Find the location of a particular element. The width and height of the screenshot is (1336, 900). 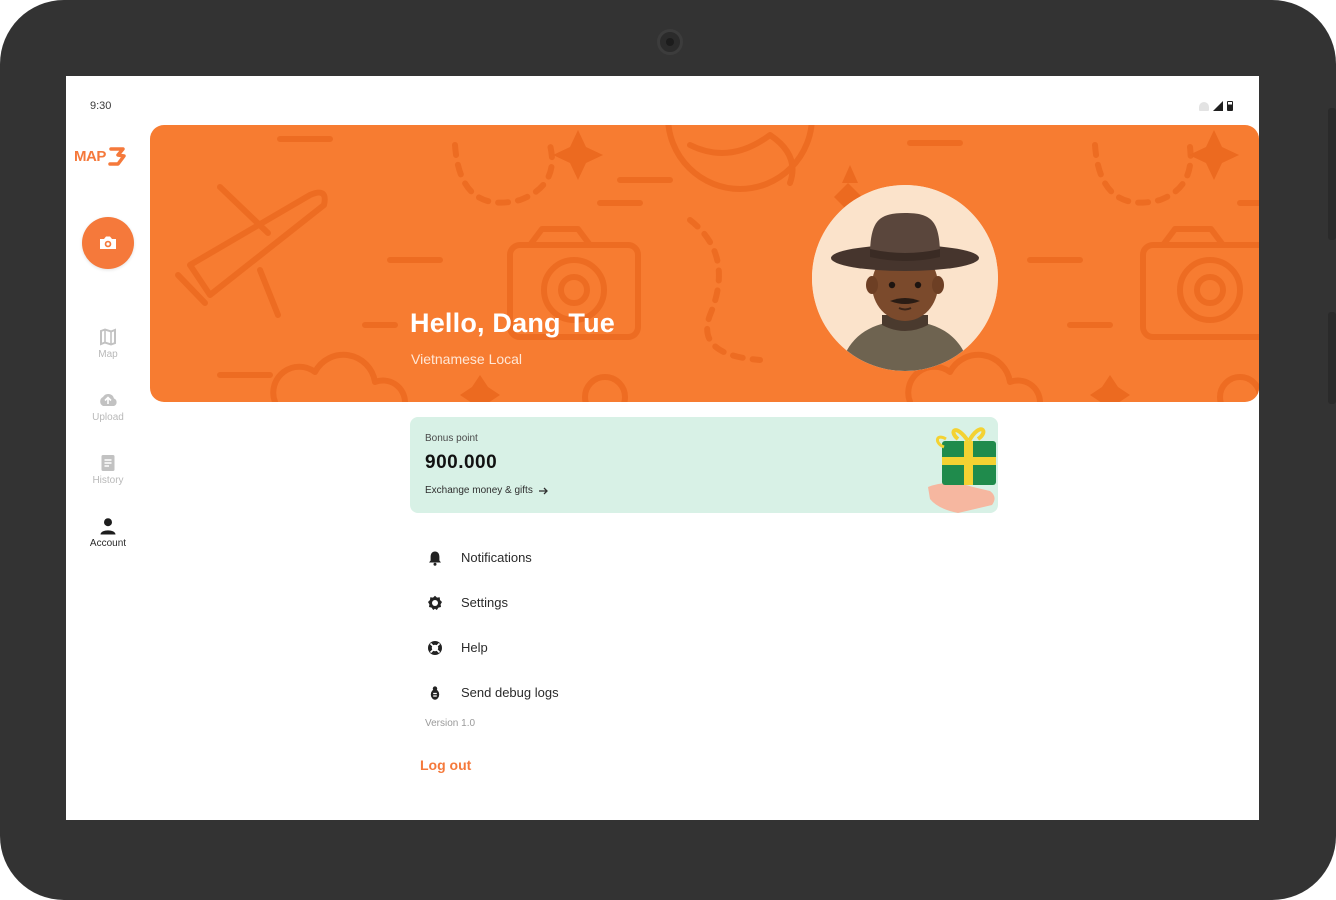

bell-icon is located at coordinates (435, 558).